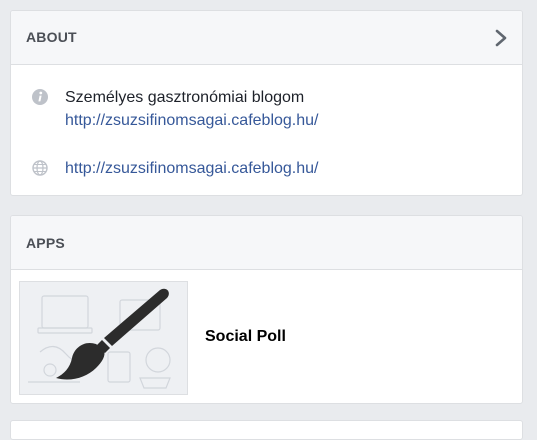 This screenshot has height=440, width=537. Describe the element at coordinates (40, 168) in the screenshot. I see `globe-icon` at that location.